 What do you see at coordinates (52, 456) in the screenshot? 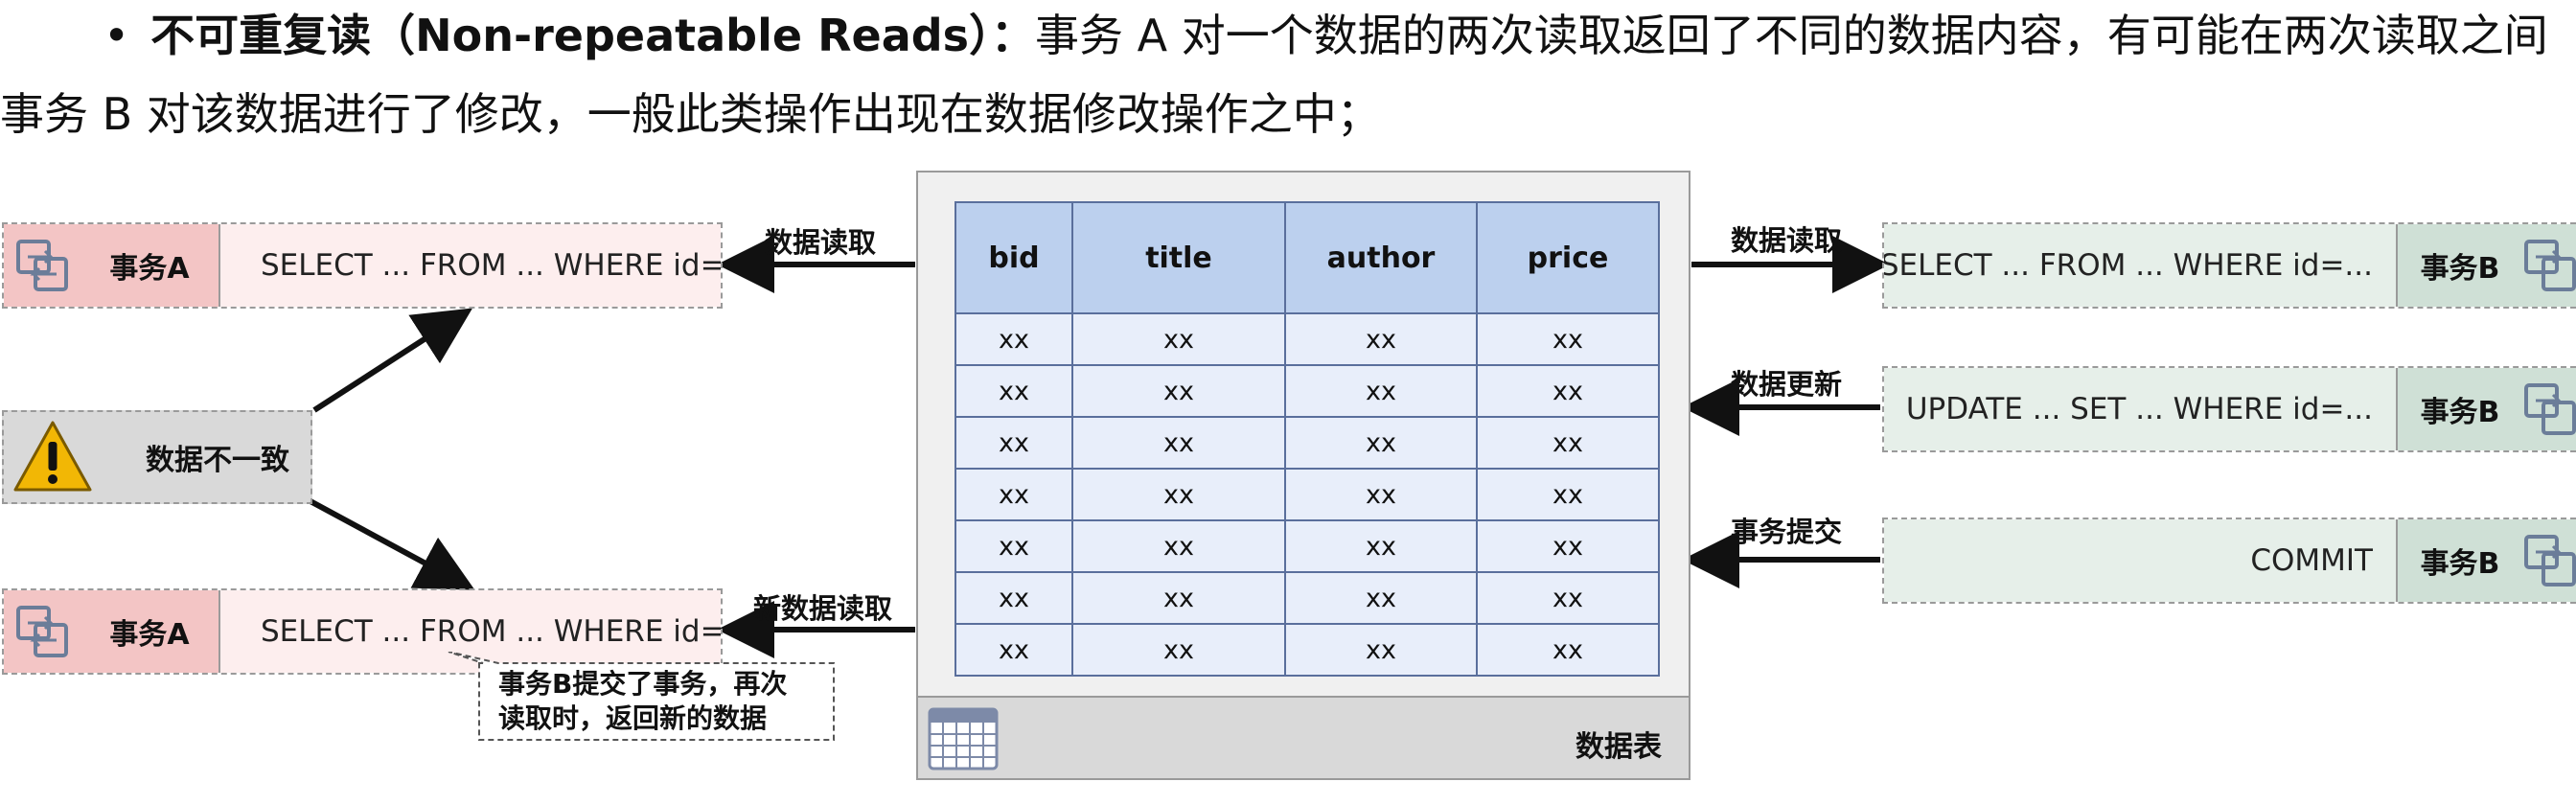
I see `warning-icon` at bounding box center [52, 456].